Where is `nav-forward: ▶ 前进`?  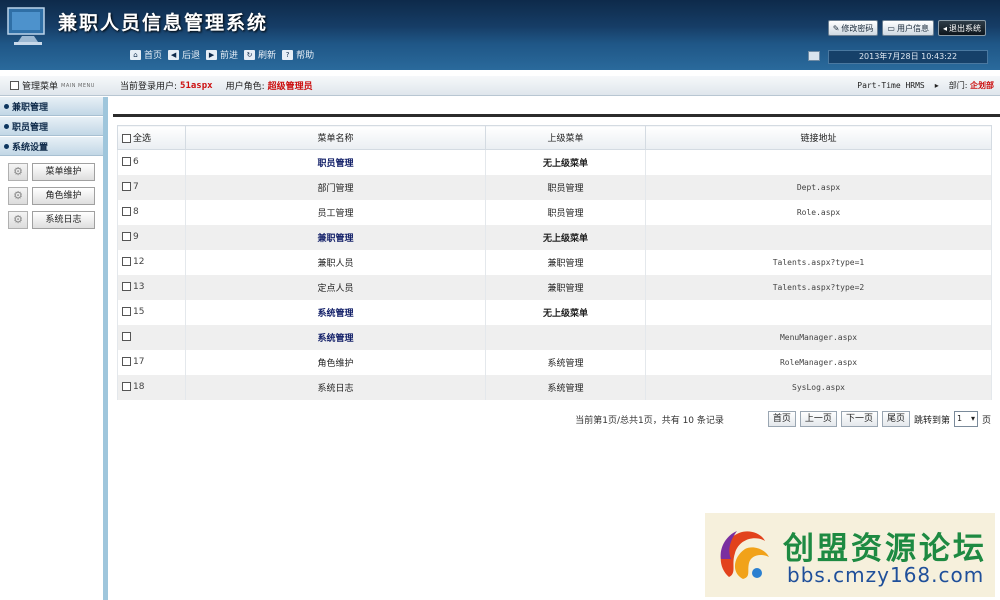
nav-forward: ▶ 前进 is located at coordinates (222, 54).